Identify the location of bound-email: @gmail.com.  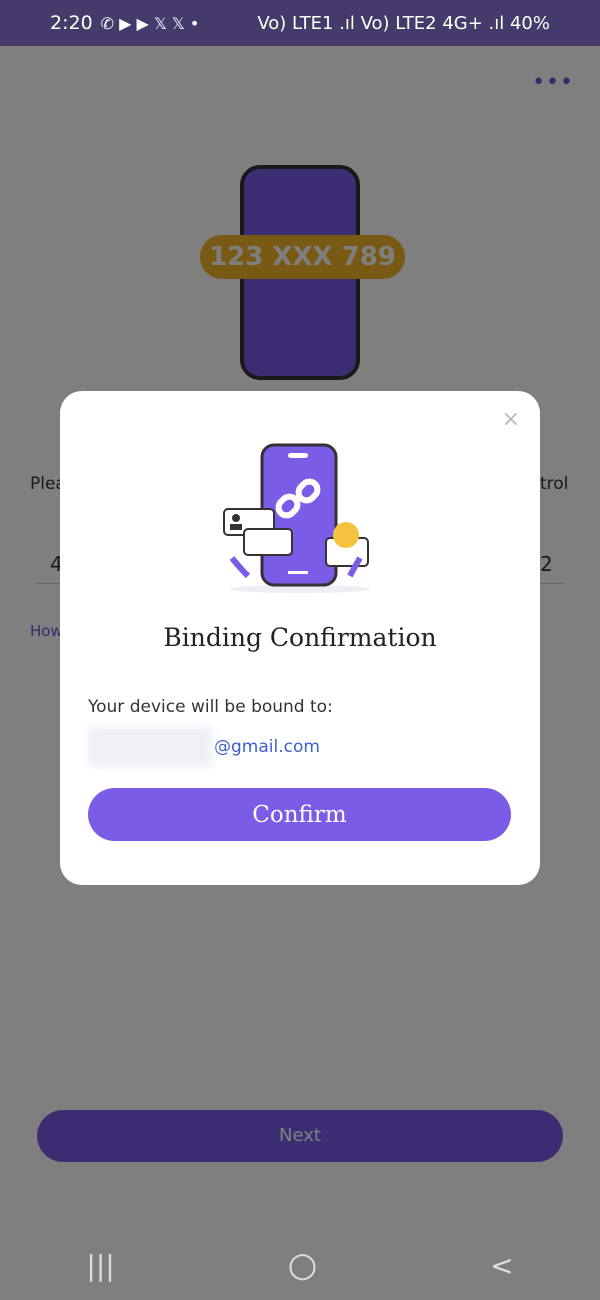
(204, 747).